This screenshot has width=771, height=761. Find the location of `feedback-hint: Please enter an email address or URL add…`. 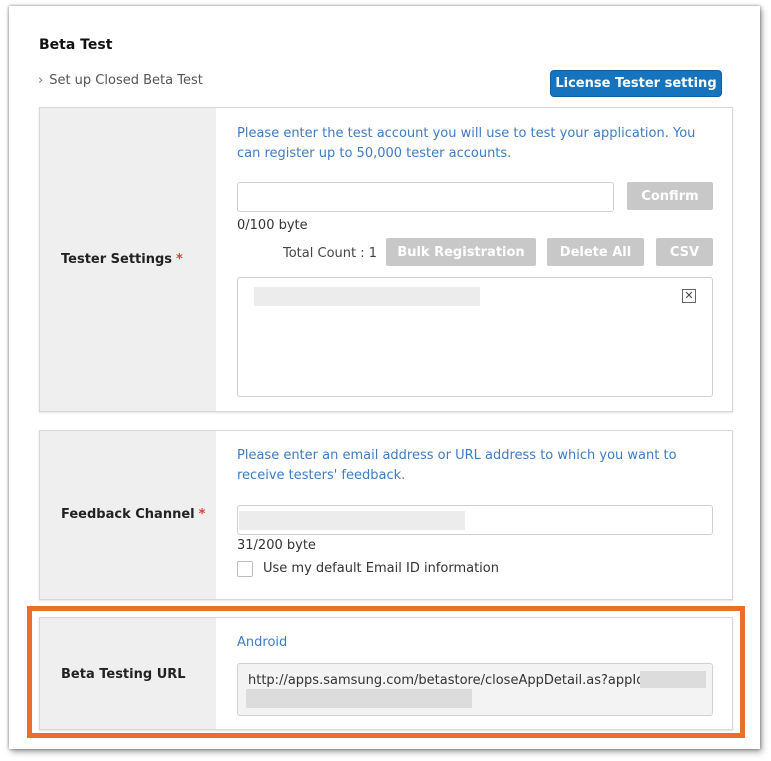

feedback-hint: Please enter an email address or URL add… is located at coordinates (457, 465).